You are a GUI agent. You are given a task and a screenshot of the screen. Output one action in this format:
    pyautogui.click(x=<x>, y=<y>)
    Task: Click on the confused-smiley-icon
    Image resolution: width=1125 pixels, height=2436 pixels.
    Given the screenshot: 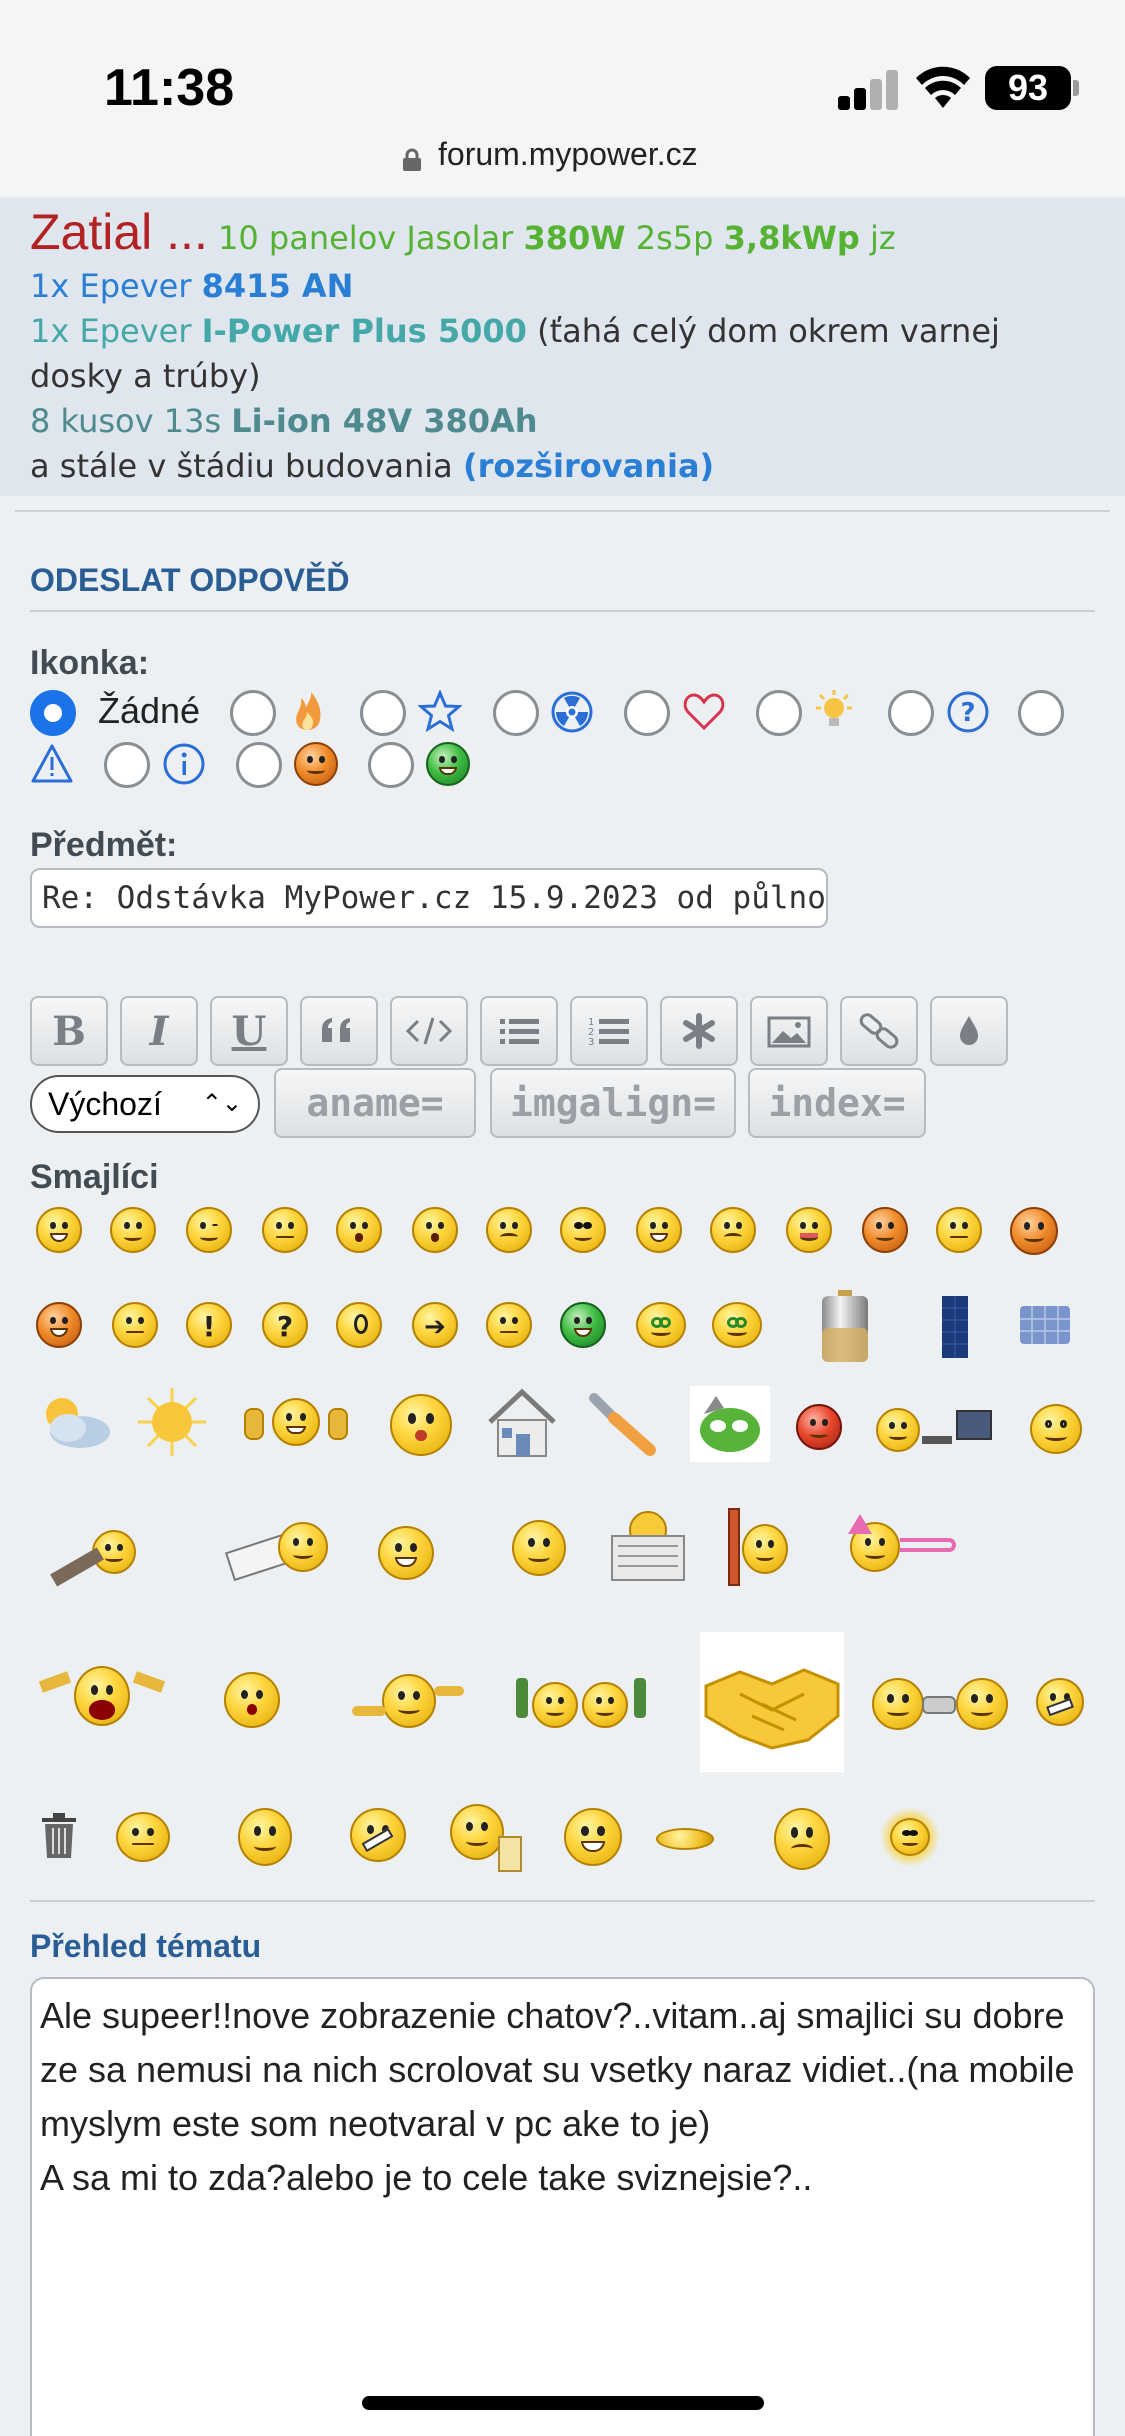 What is the action you would take?
    pyautogui.click(x=316, y=764)
    